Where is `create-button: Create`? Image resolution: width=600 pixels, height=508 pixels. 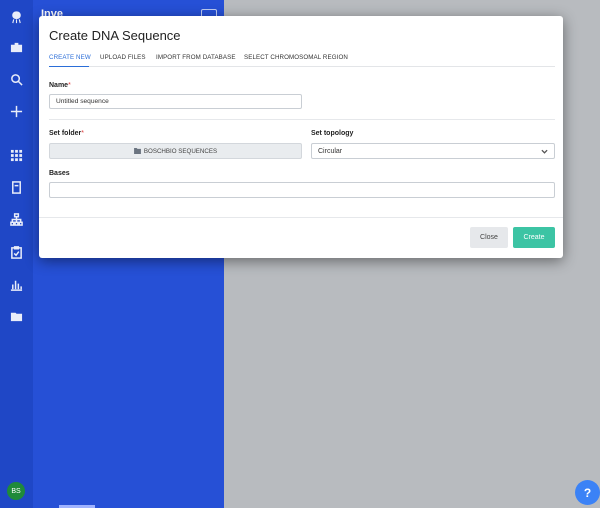 create-button: Create is located at coordinates (534, 237).